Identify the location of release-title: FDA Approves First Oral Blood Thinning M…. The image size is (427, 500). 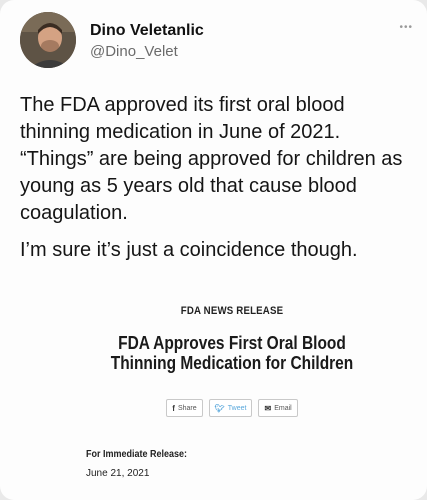
(232, 353).